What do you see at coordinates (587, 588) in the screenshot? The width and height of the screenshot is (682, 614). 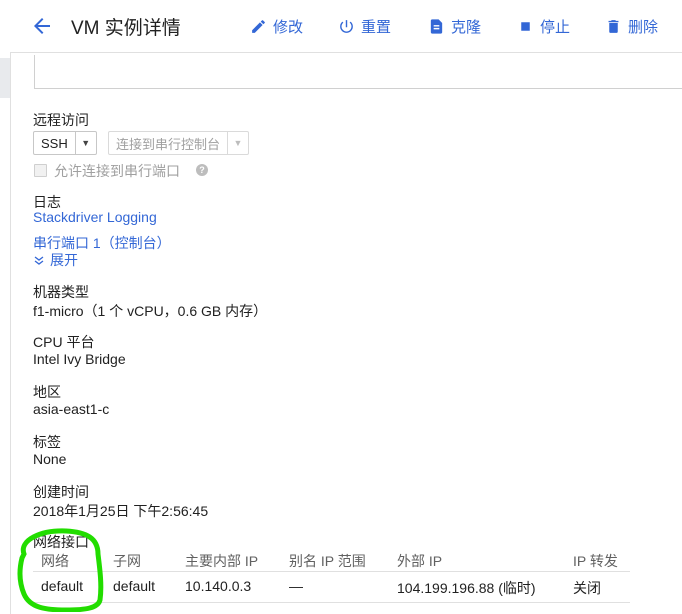 I see `cell-ip-forwarding: 关闭` at bounding box center [587, 588].